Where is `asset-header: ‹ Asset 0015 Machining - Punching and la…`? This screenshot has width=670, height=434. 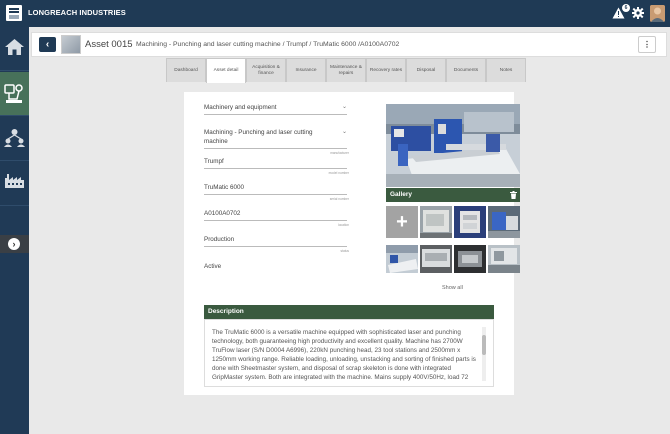
asset-header: ‹ Asset 0015 Machining - Punching and la… is located at coordinates (349, 44).